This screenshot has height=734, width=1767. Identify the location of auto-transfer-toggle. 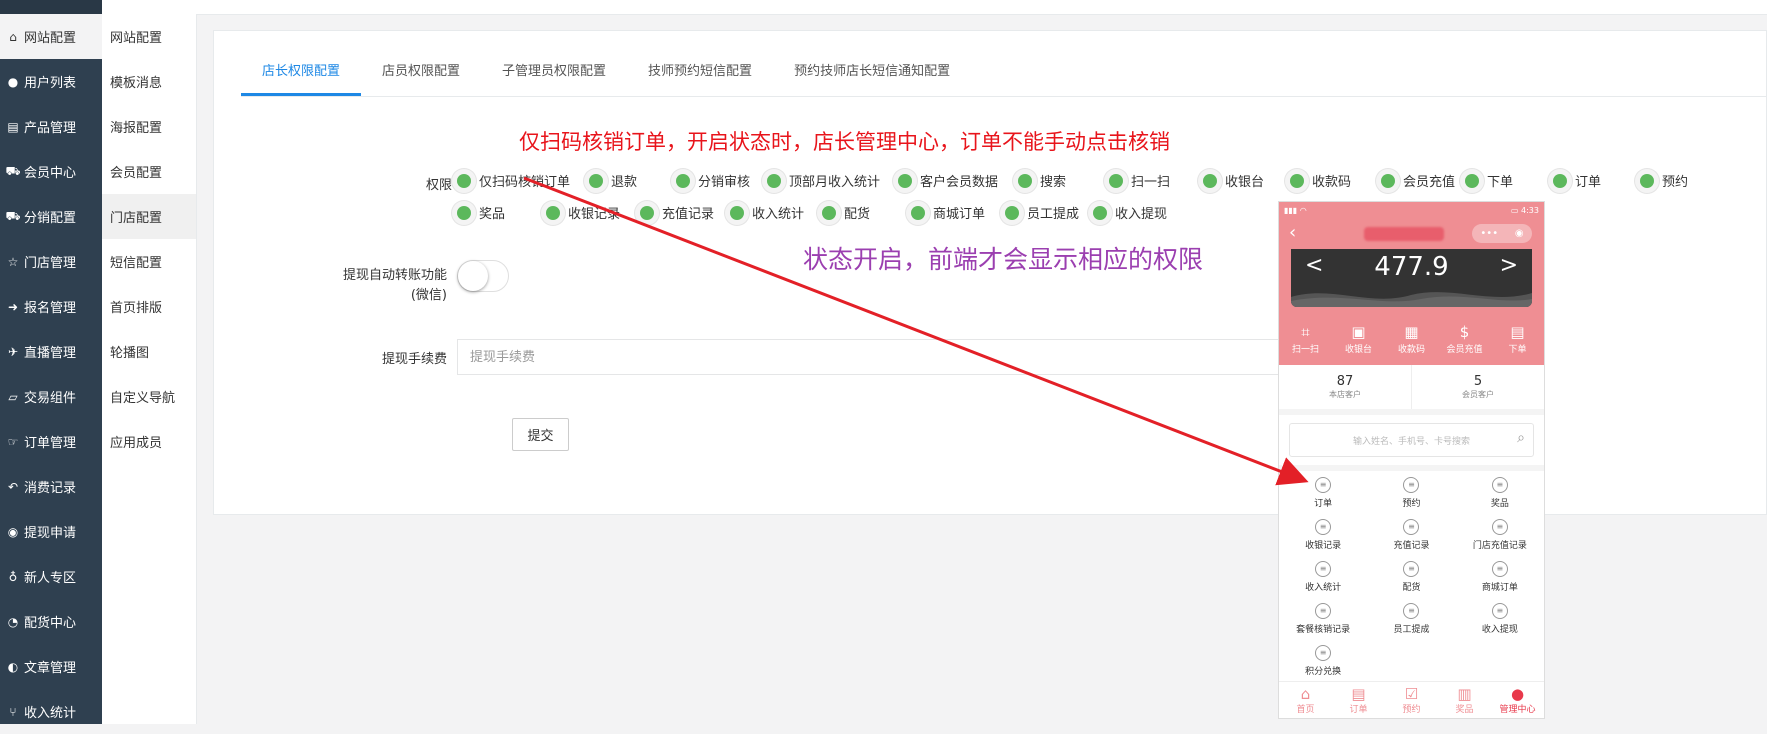
(483, 276).